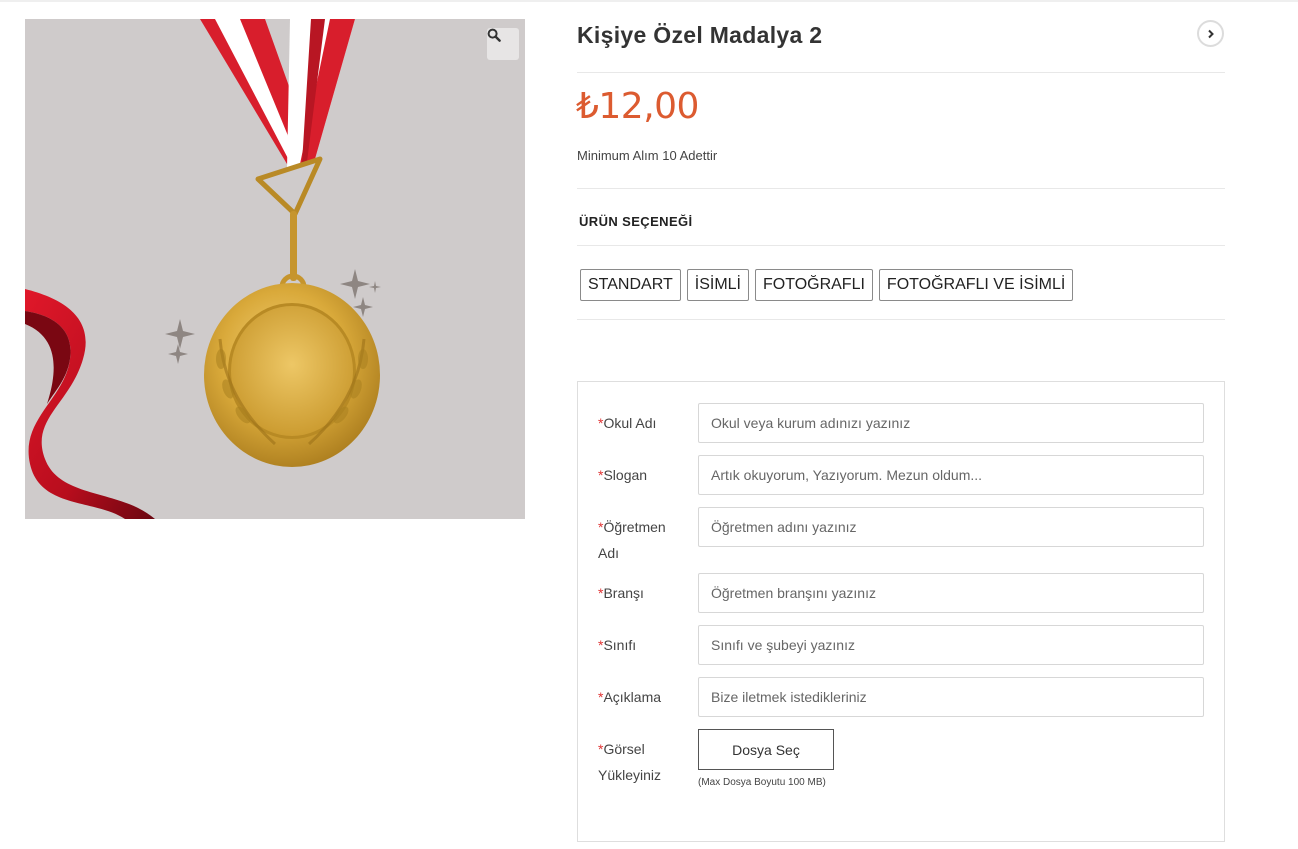 Image resolution: width=1298 pixels, height=849 pixels. I want to click on file-size-hint: (Max Dosya Boyutu 100 MB), so click(762, 782).